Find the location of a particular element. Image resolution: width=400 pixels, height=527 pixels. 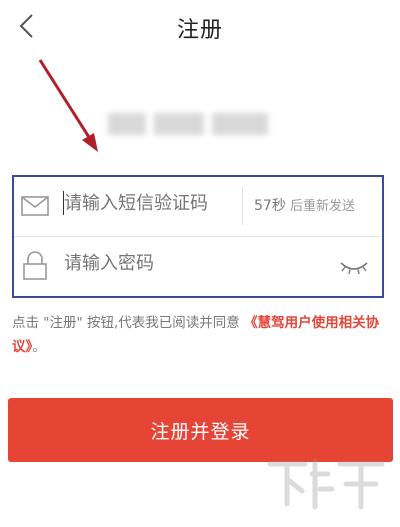

resend-code-button: 57秒 后重新发送 is located at coordinates (304, 205).